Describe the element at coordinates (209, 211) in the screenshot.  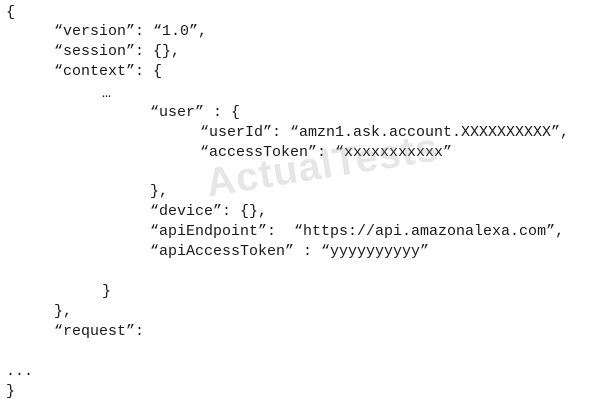
I see `code-line: “device”: {},` at that location.